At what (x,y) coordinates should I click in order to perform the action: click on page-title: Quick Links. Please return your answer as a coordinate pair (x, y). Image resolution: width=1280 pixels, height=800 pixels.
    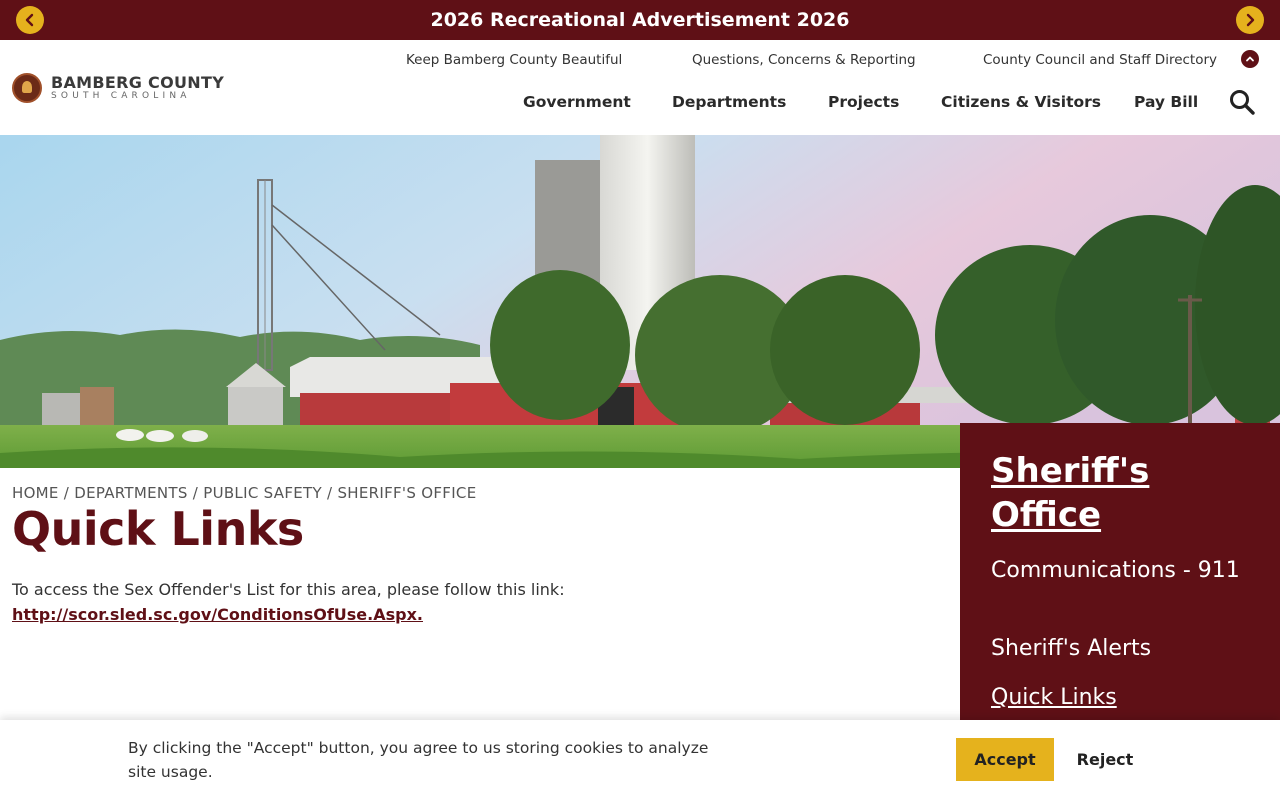
    Looking at the image, I should click on (158, 529).